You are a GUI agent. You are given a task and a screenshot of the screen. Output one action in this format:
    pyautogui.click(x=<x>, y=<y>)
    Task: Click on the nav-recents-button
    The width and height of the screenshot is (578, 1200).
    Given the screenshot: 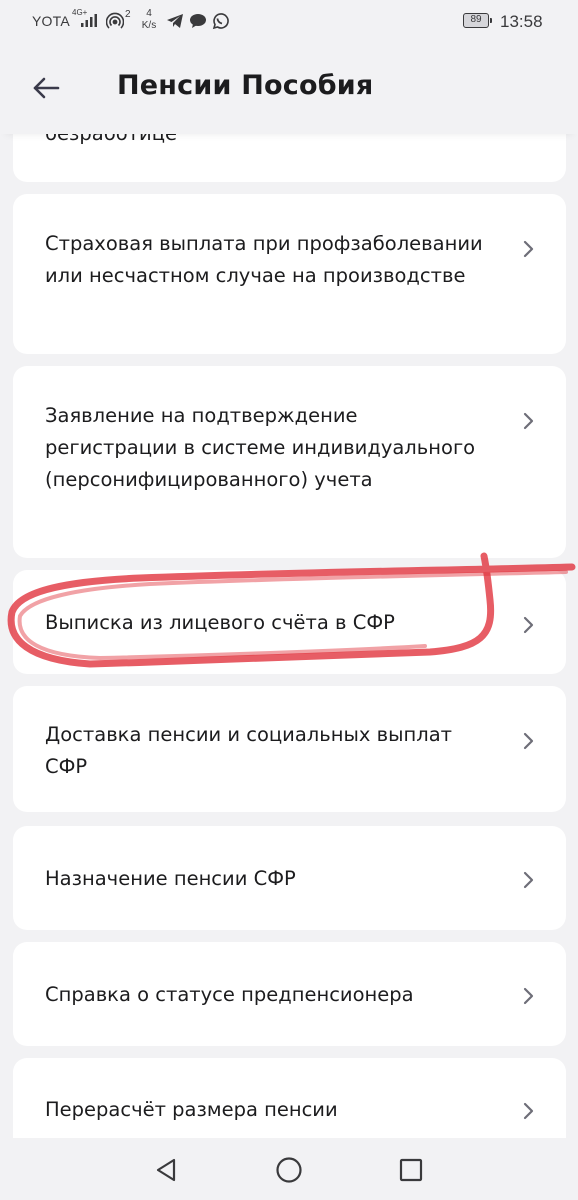 What is the action you would take?
    pyautogui.click(x=411, y=1170)
    